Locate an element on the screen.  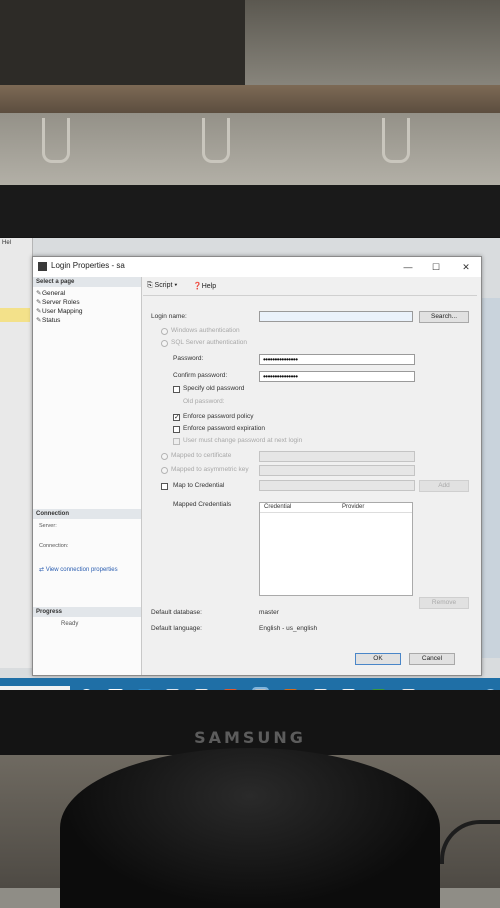
connection-header: Connection is located at coordinates (87, 514).